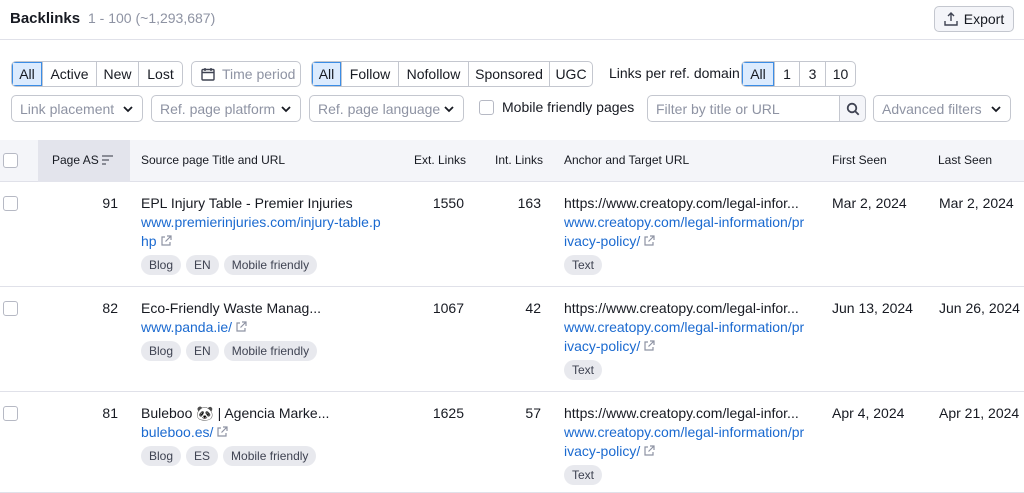  I want to click on advanced-filters-dropdown: Advanced filters, so click(942, 108).